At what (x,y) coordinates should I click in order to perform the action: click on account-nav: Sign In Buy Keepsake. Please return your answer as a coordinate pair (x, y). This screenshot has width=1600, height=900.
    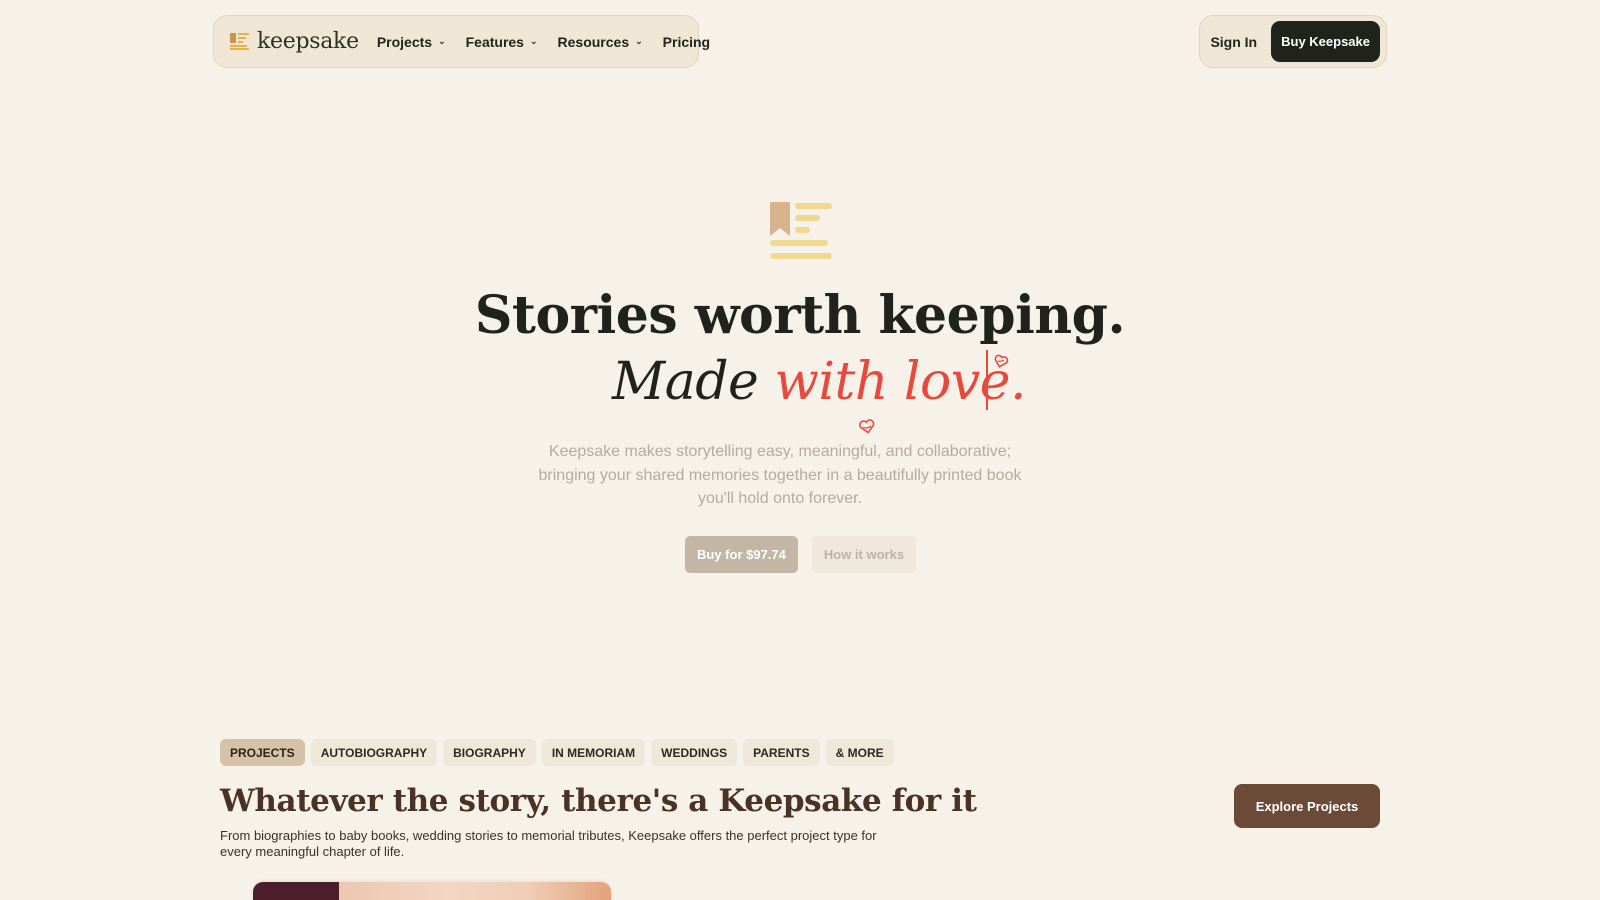
    Looking at the image, I should click on (1293, 41).